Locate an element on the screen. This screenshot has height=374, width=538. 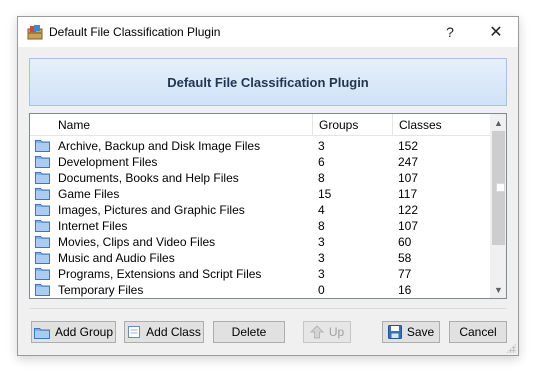
save-button: Save is located at coordinates (411, 332).